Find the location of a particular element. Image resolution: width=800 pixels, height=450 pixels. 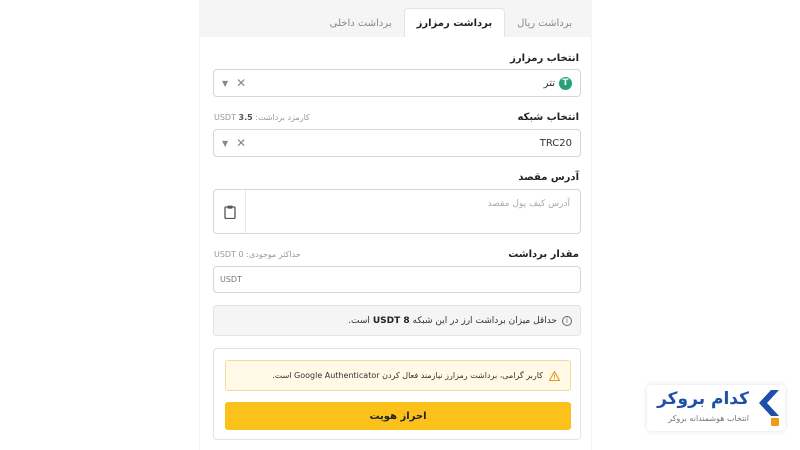

clipboard-icon is located at coordinates (229, 212).